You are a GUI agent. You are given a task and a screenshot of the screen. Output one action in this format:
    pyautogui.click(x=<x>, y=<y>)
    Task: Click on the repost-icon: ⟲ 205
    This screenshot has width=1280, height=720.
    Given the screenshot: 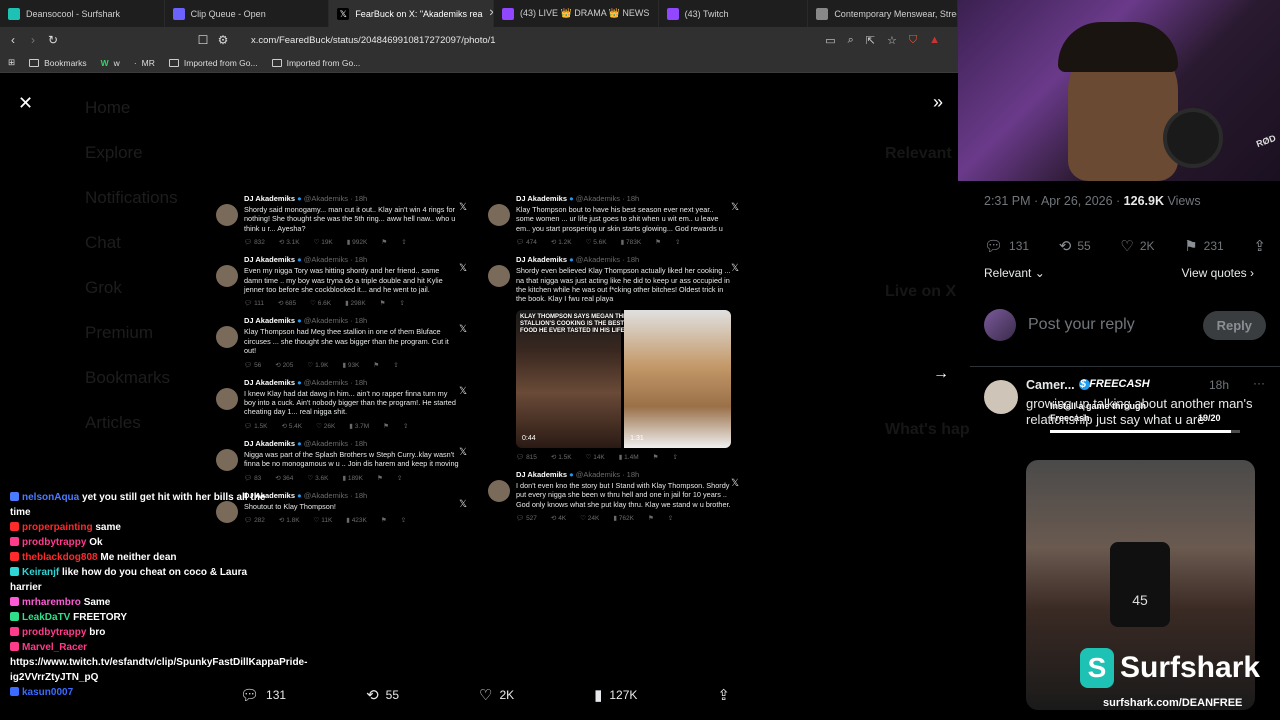 What is the action you would take?
    pyautogui.click(x=284, y=365)
    